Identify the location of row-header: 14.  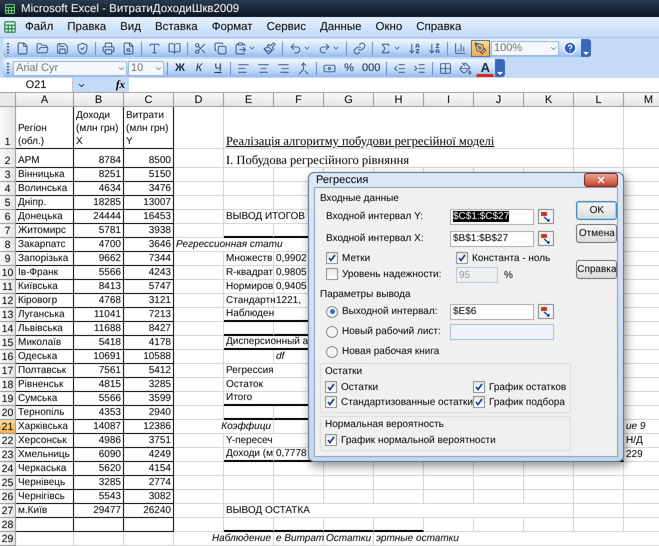
(8, 329).